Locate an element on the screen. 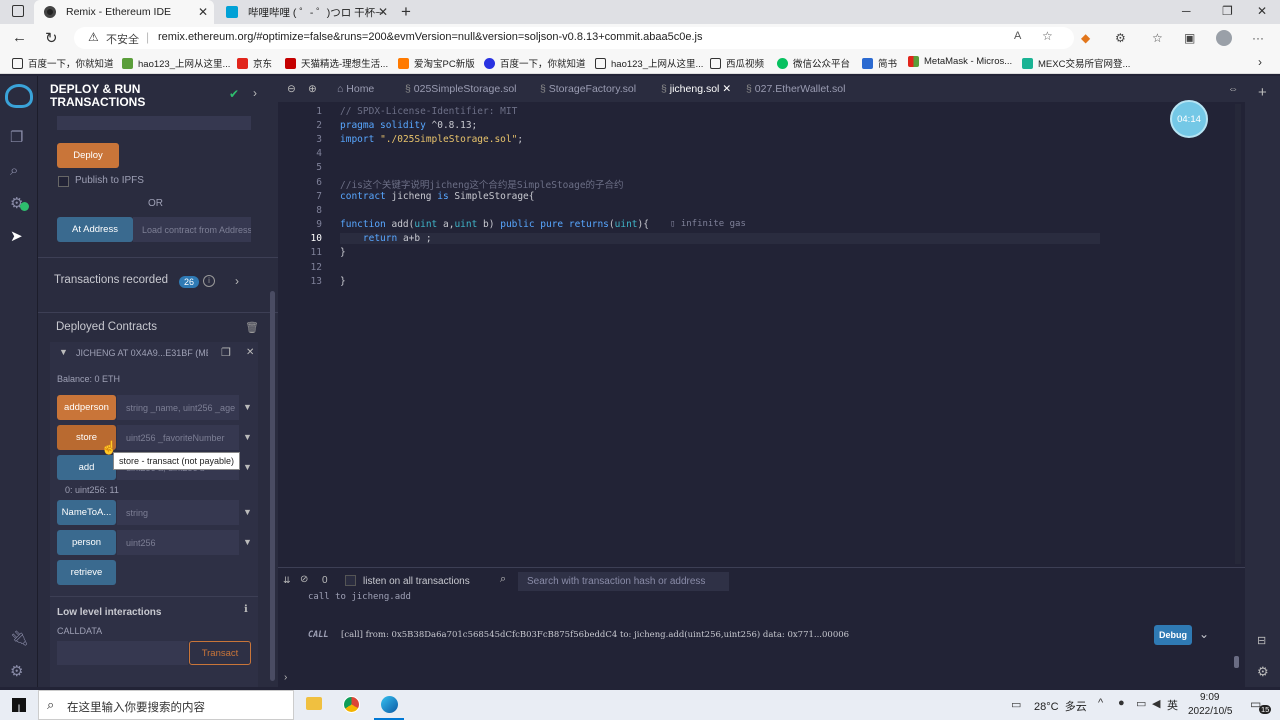 The image size is (1280, 720). publish-ipfs-checkbox is located at coordinates (63, 181).